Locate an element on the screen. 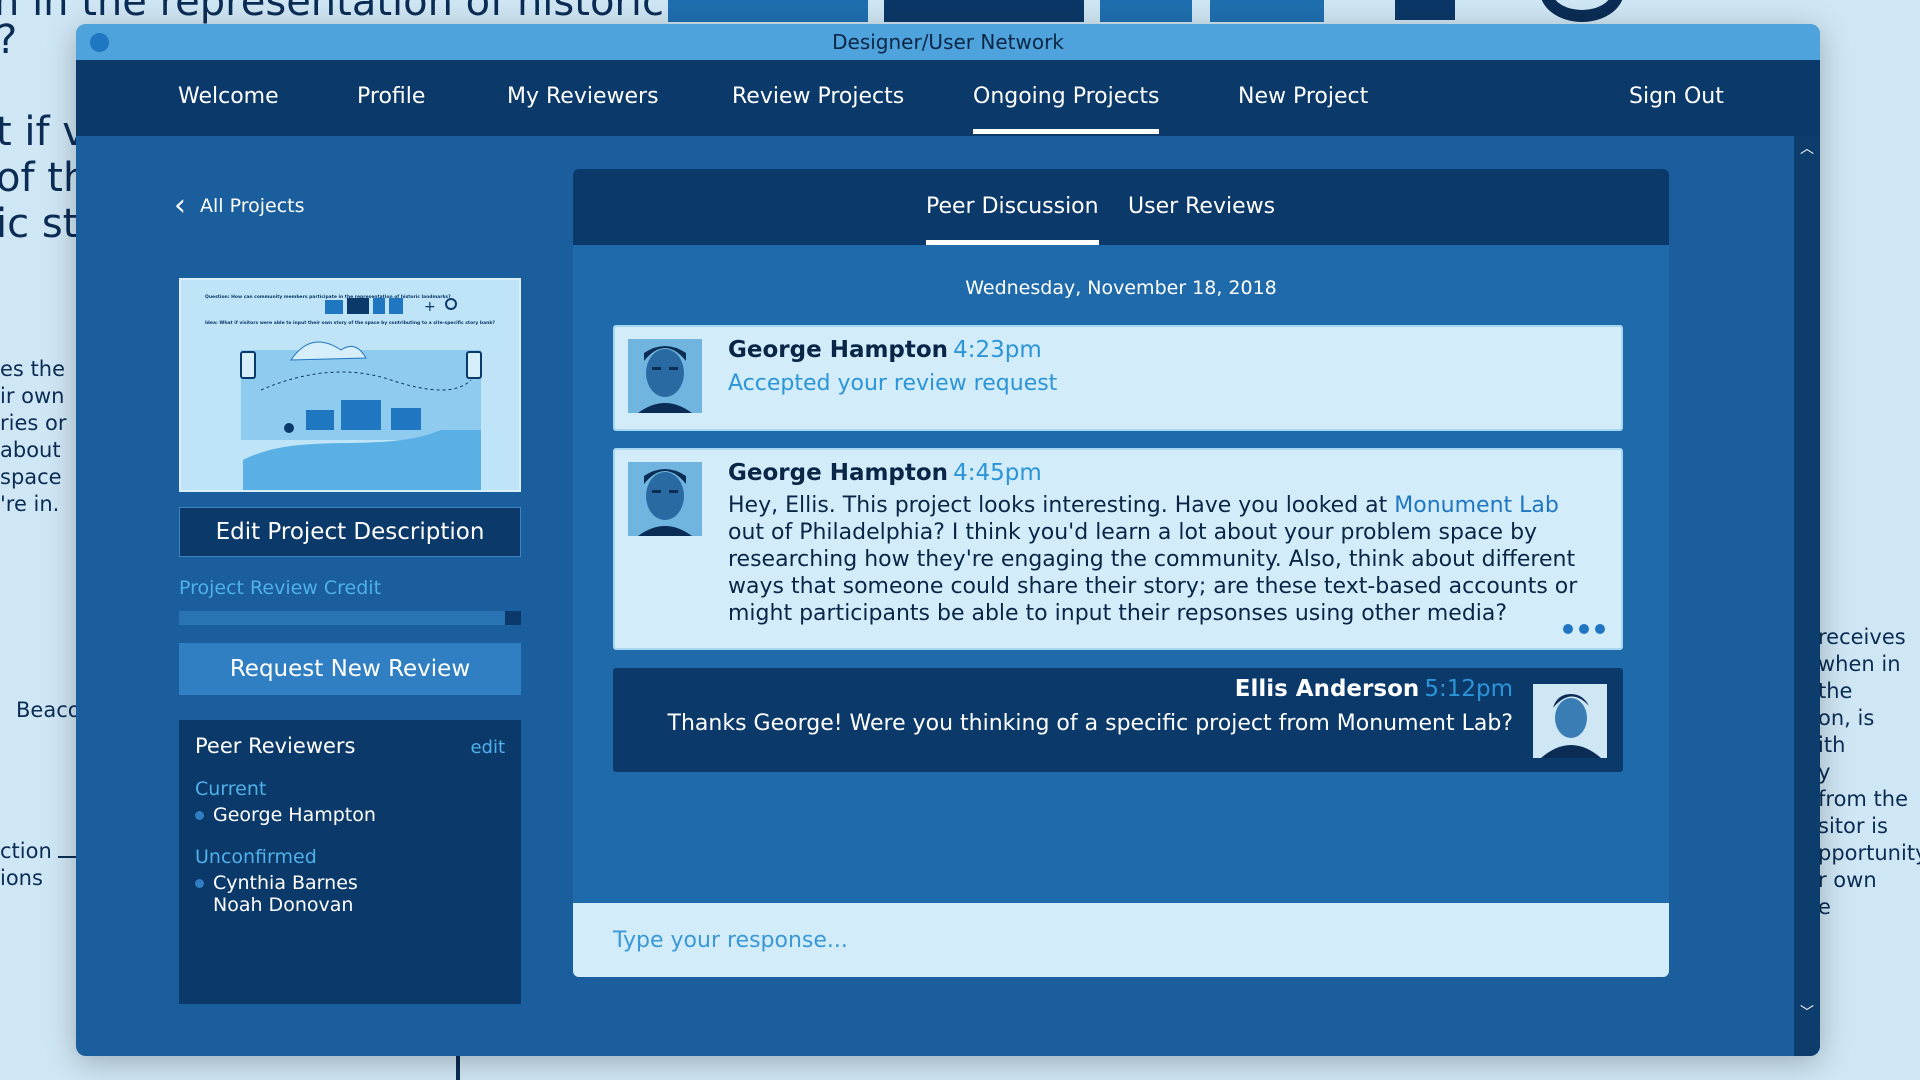 The width and height of the screenshot is (1920, 1080). response-input-bar is located at coordinates (1121, 940).